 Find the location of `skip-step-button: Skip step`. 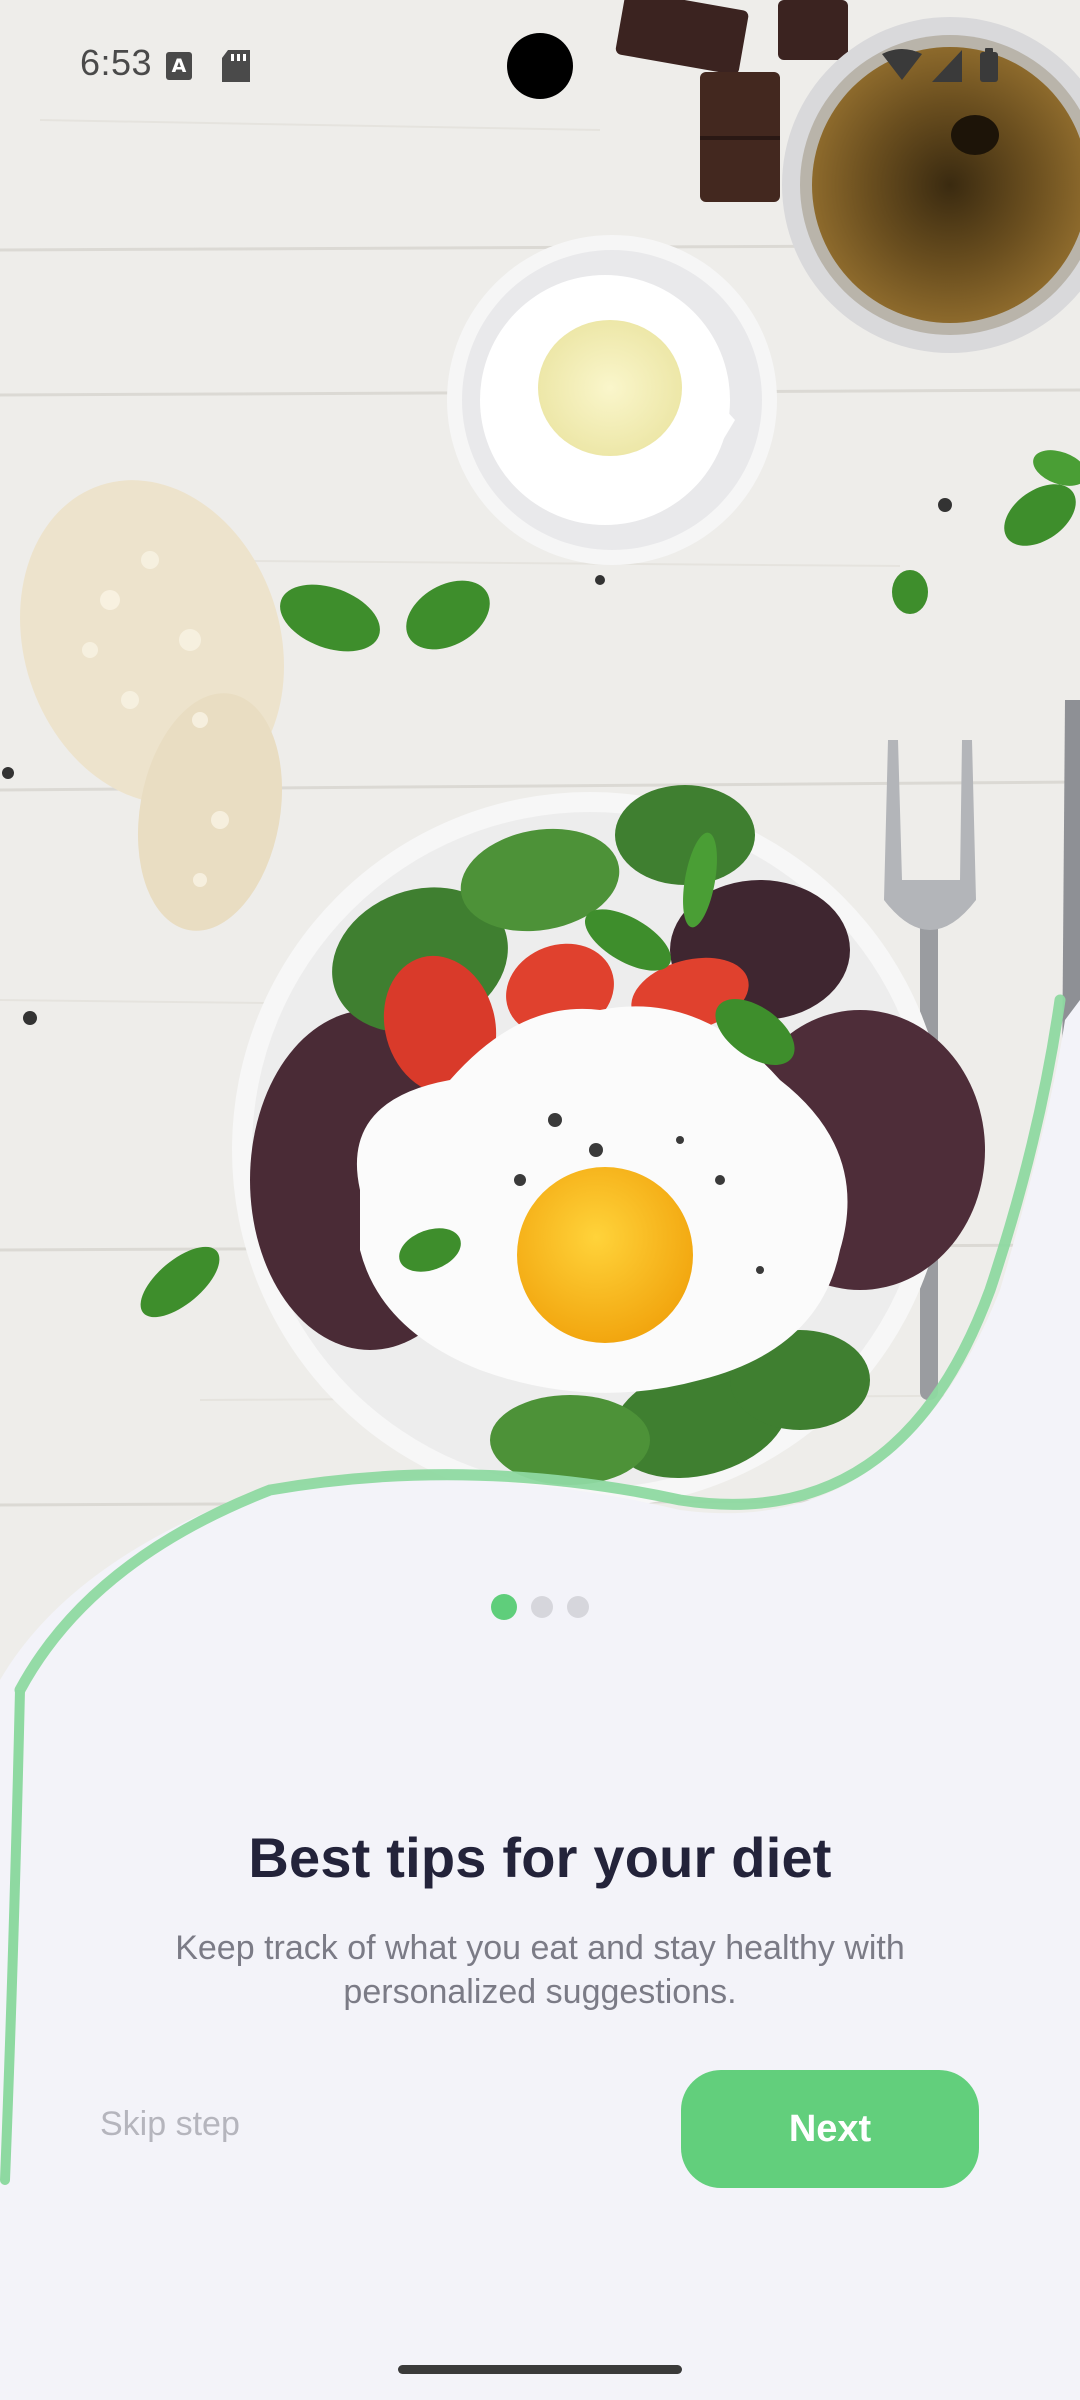

skip-step-button: Skip step is located at coordinates (170, 2124).